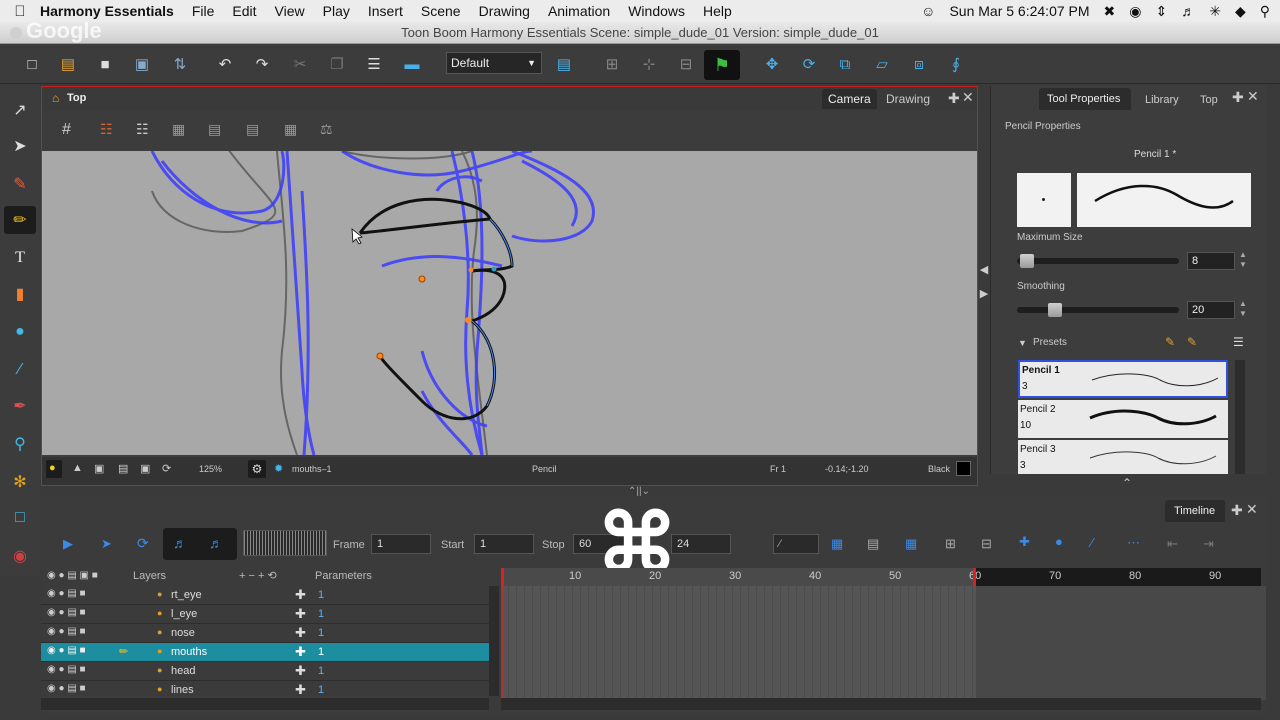  What do you see at coordinates (1243, 309) in the screenshot?
I see `smoothing-stepper: ▲ ▼` at bounding box center [1243, 309].